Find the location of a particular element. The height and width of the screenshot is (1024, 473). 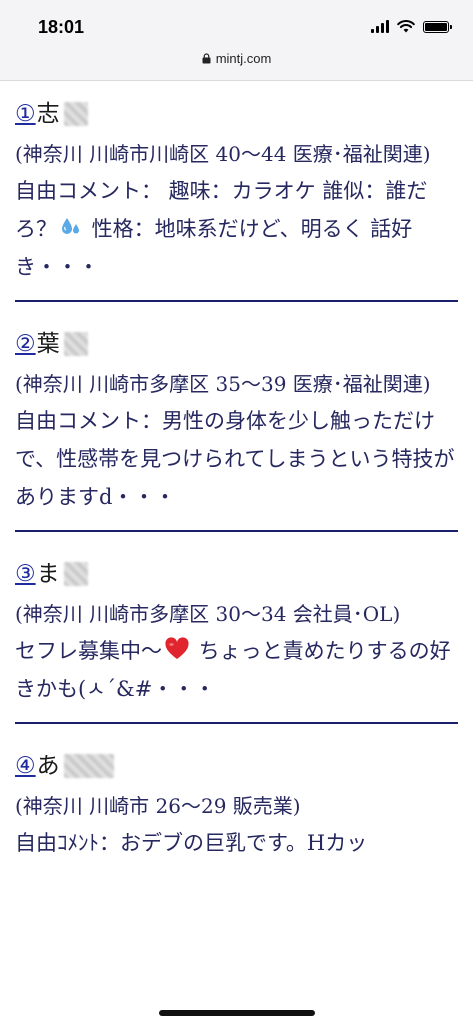

signal-icon is located at coordinates (380, 26).